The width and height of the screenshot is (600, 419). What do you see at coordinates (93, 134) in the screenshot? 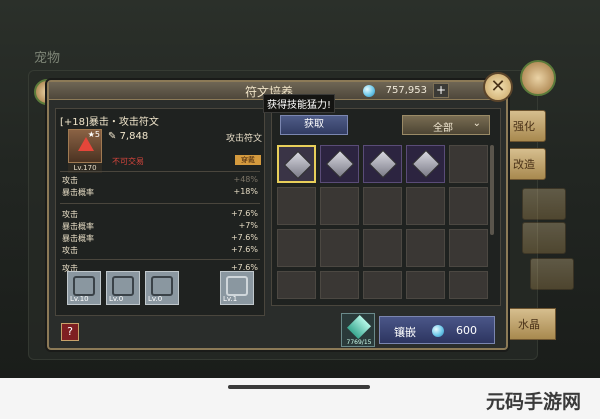
I see `rune-star-count: ★5` at bounding box center [93, 134].